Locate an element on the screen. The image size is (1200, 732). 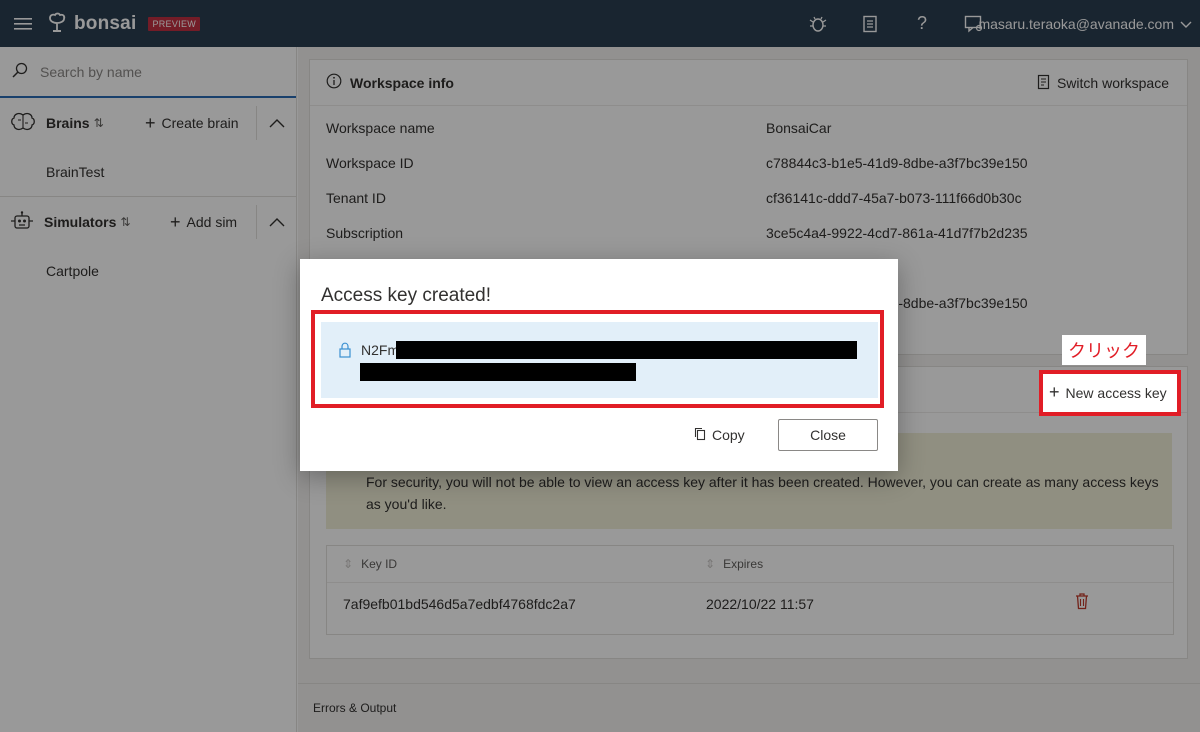
access-key-highlight is located at coordinates (597, 359).